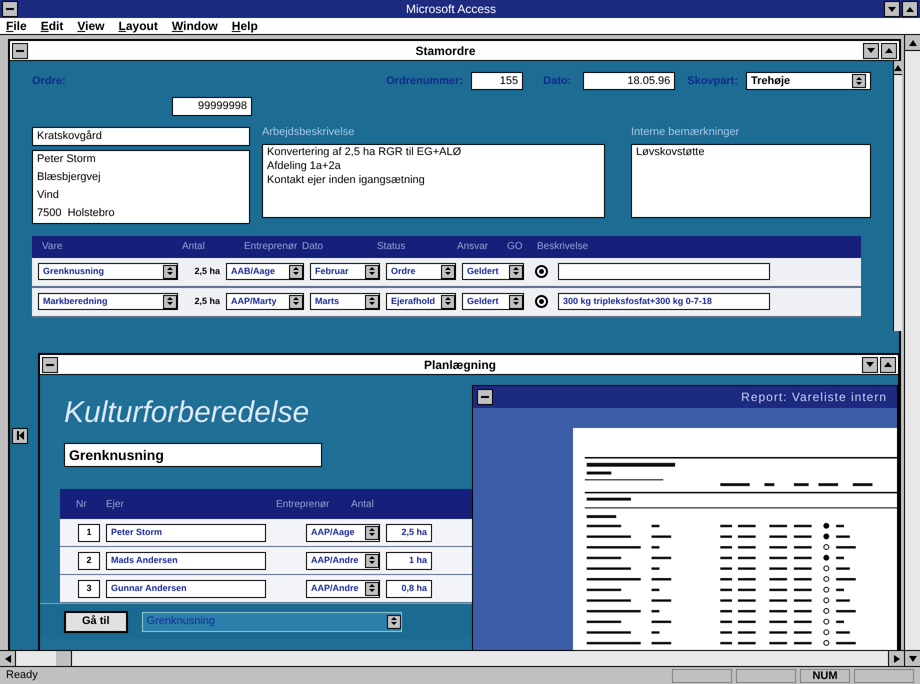 The height and width of the screenshot is (684, 920). Describe the element at coordinates (64, 658) in the screenshot. I see `scroll-thumb` at that location.